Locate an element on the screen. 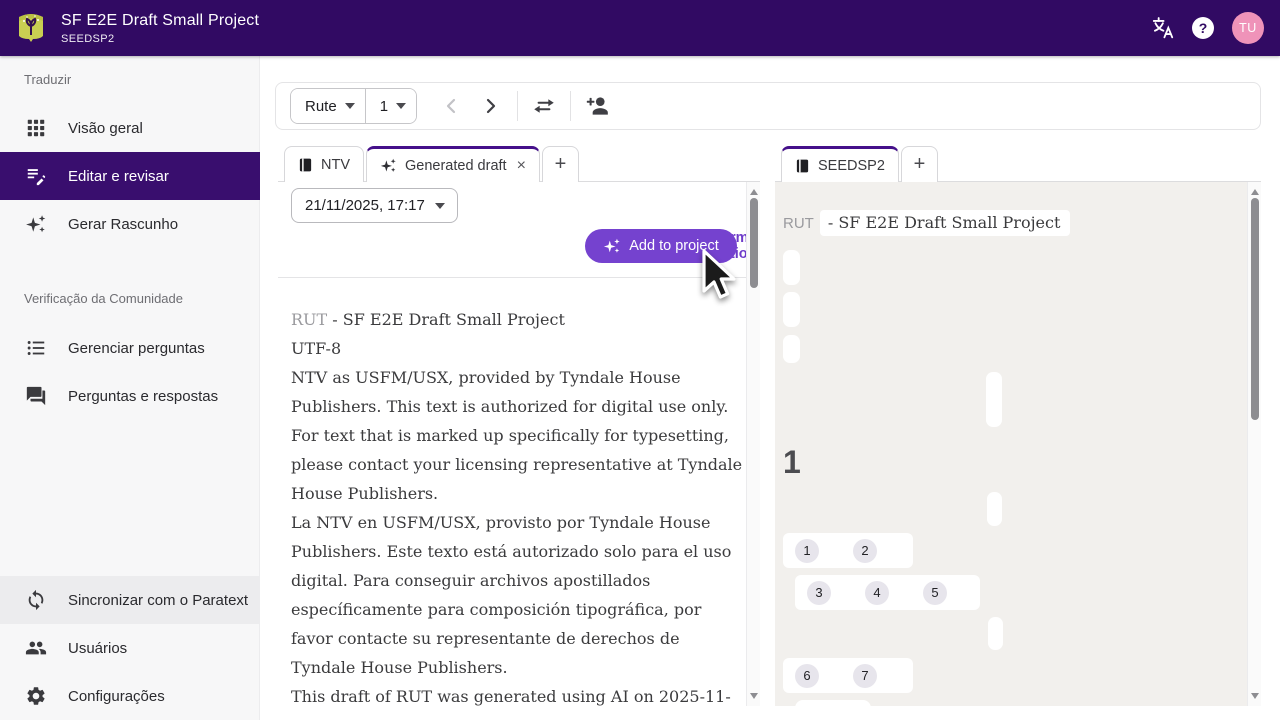 The height and width of the screenshot is (720, 1280). add-to-project-button: Add to project is located at coordinates (661, 246).